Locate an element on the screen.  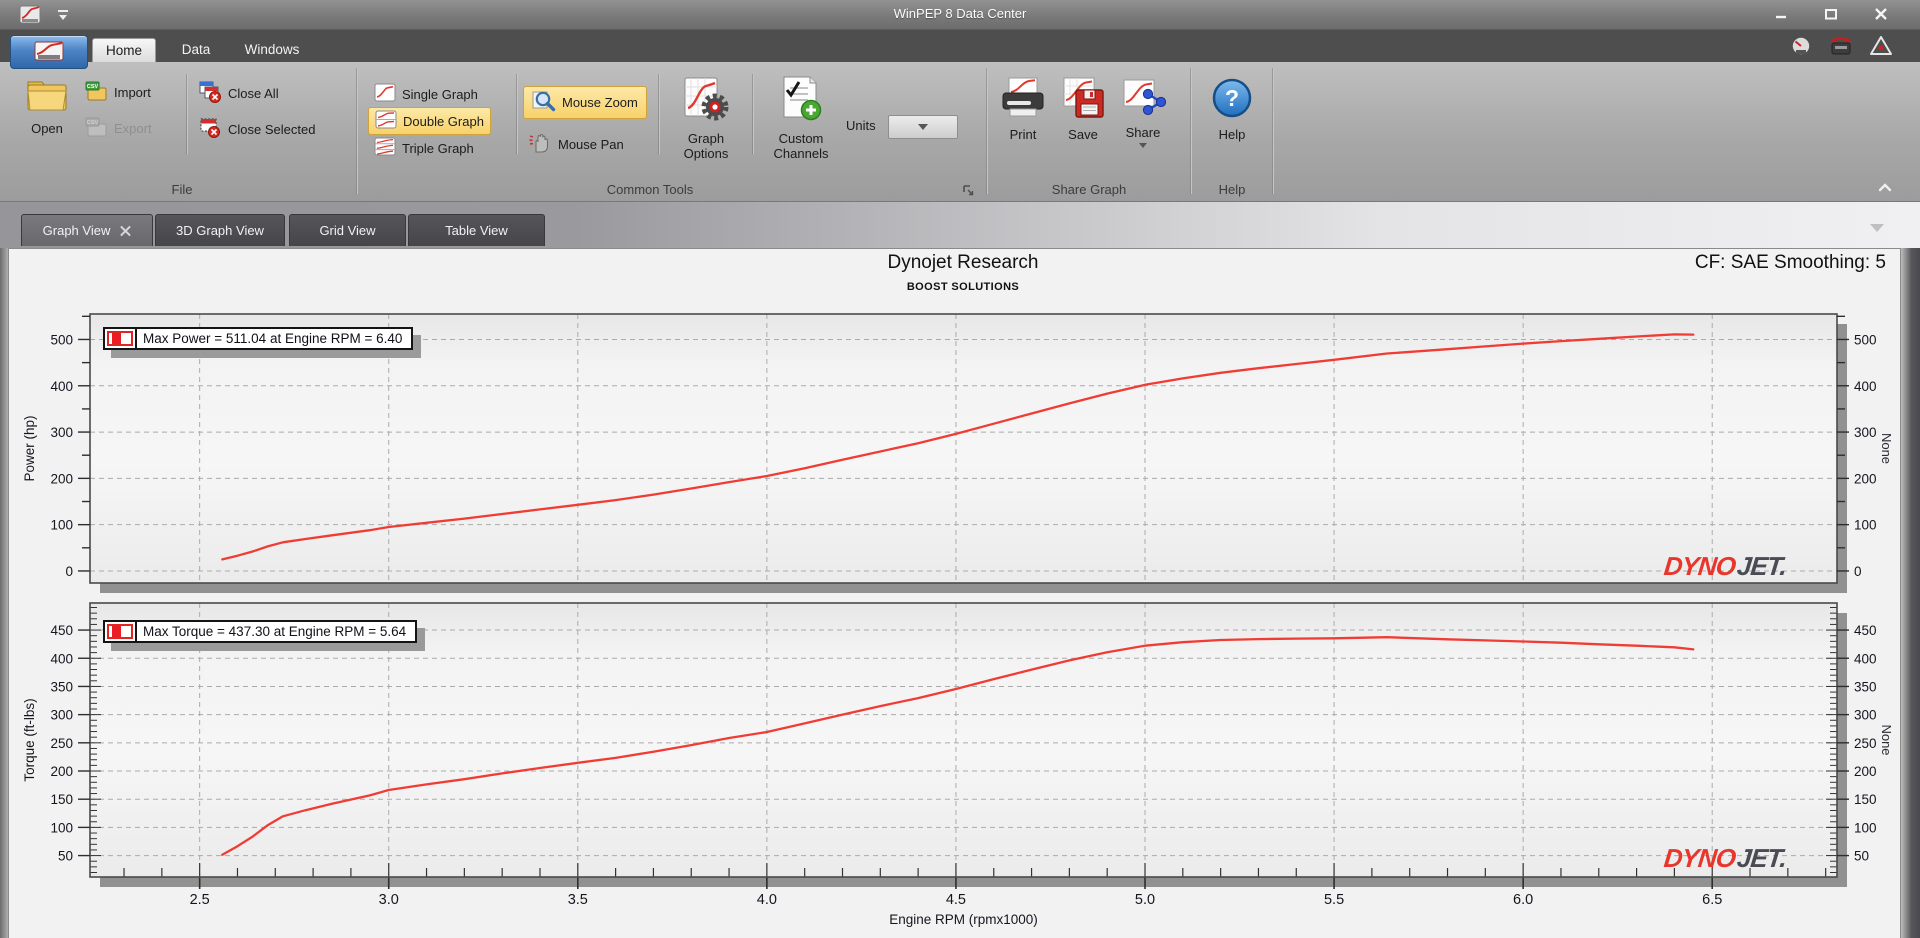
application-menu-button is located at coordinates (49, 52).